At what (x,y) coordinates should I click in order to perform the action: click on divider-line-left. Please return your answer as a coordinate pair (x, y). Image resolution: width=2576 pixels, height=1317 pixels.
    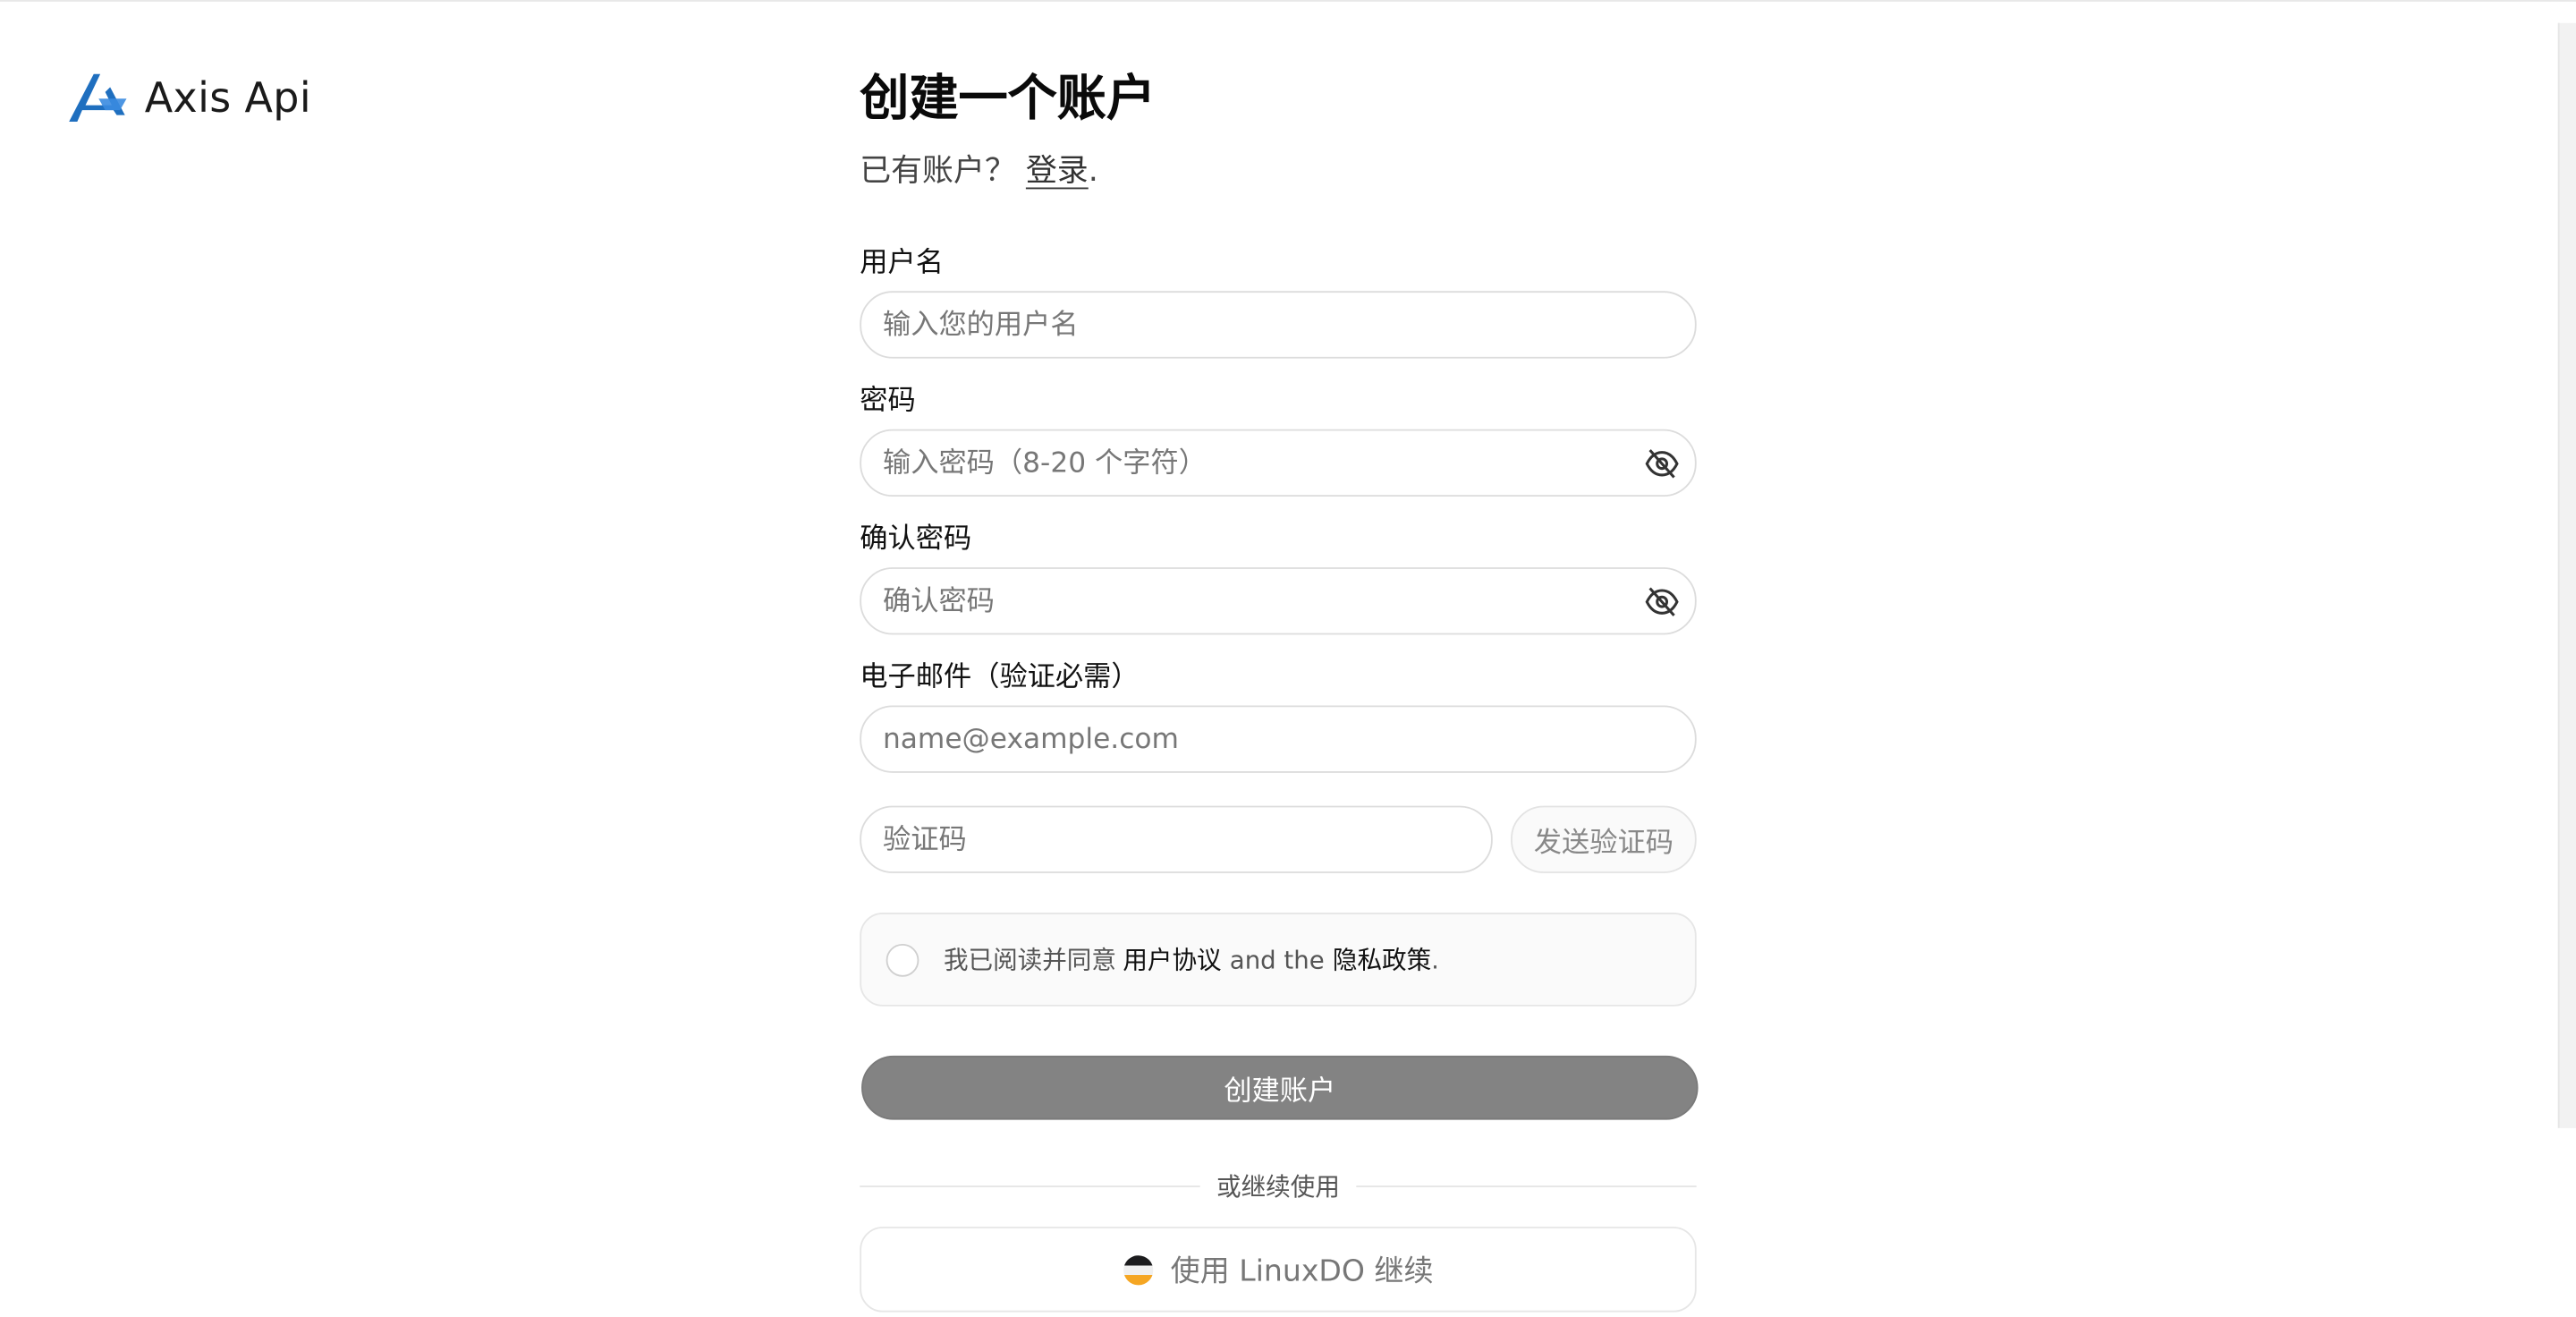
    Looking at the image, I should click on (1030, 1186).